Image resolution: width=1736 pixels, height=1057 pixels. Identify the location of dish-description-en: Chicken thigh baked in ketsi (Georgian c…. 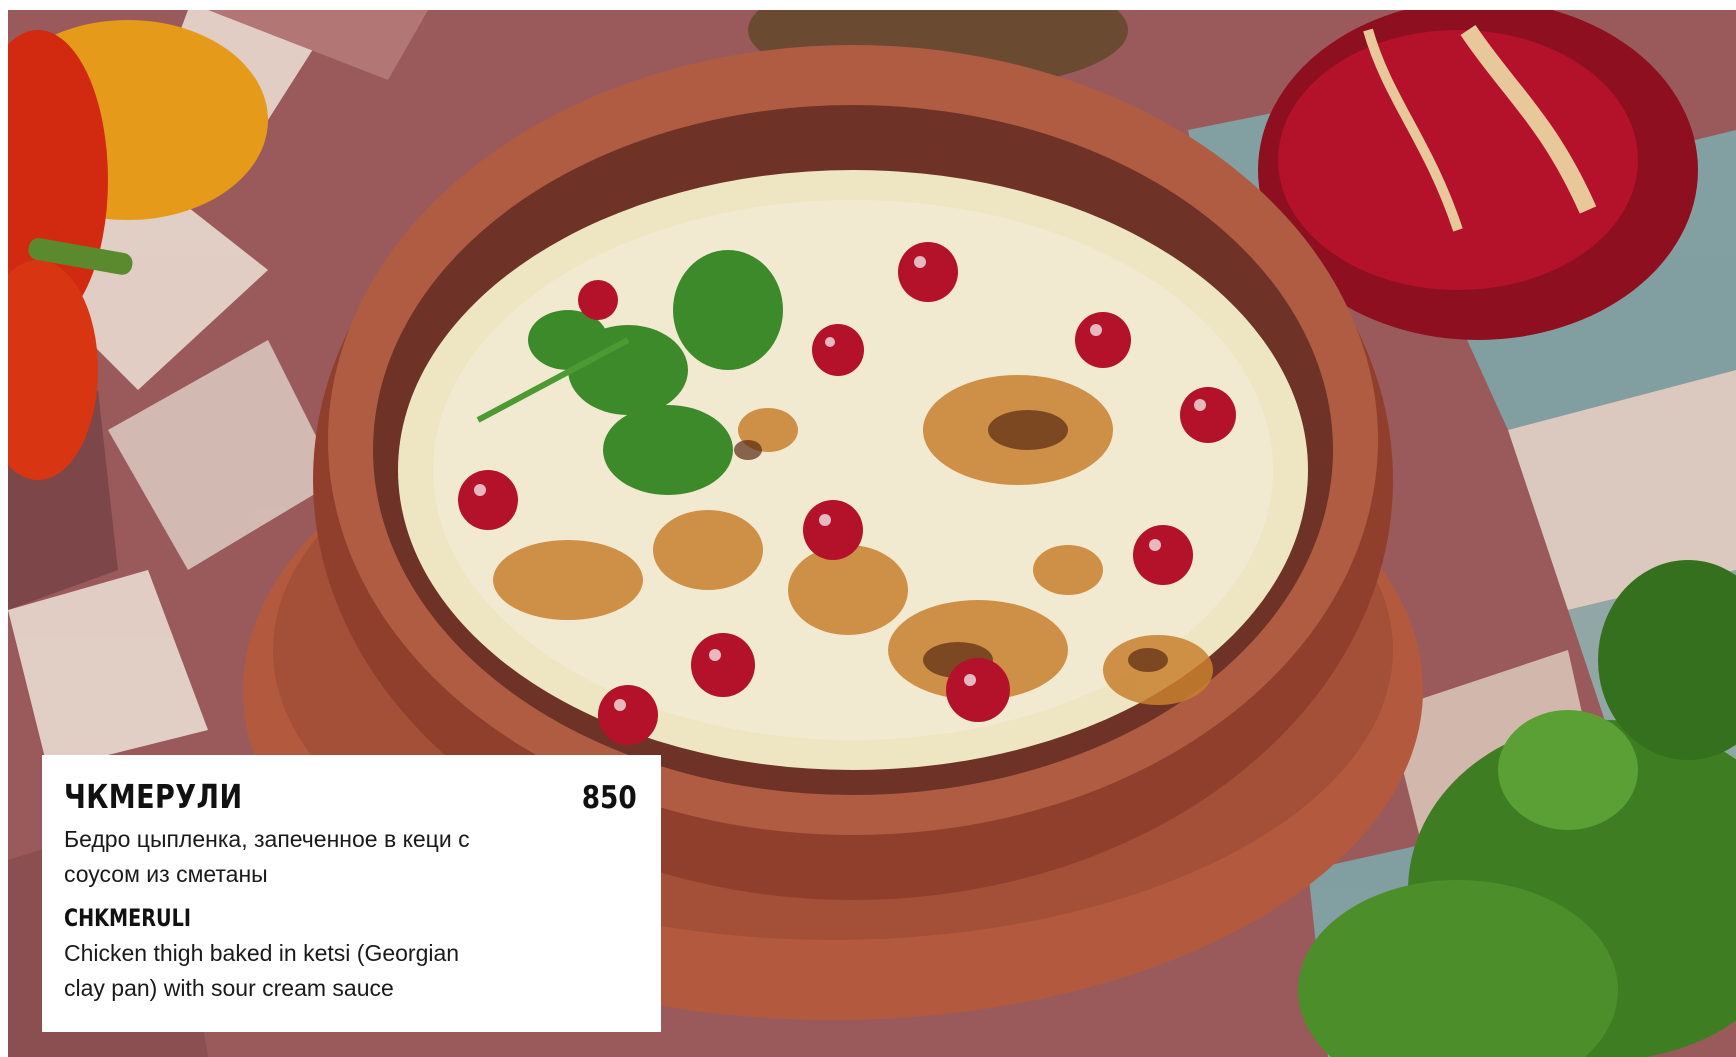
(262, 970).